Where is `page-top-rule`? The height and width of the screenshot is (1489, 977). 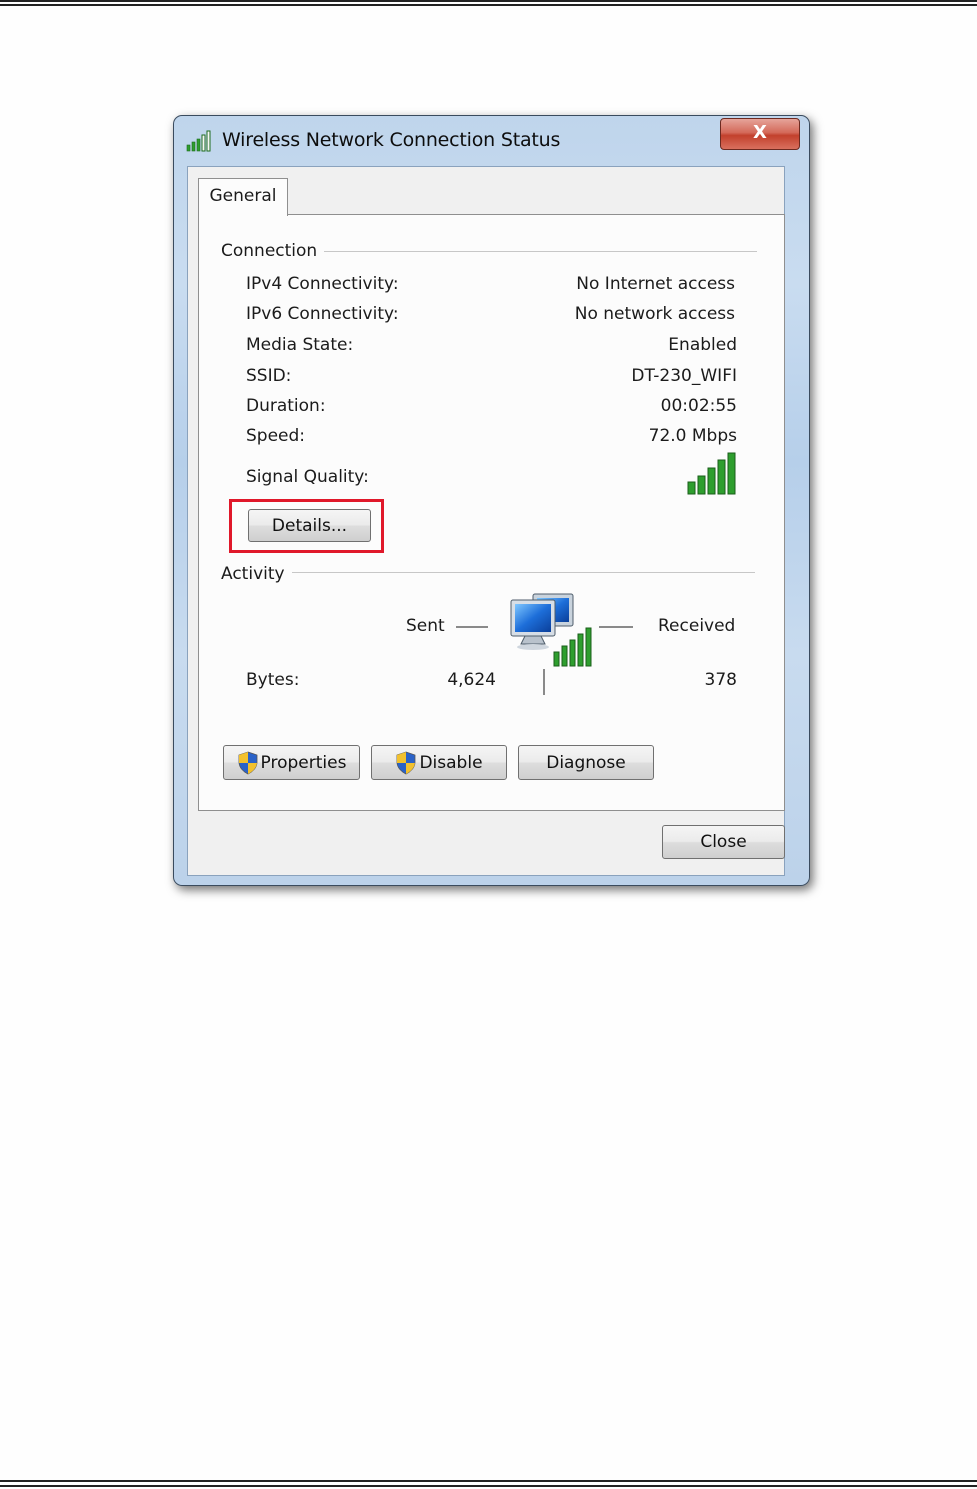 page-top-rule is located at coordinates (488, 3).